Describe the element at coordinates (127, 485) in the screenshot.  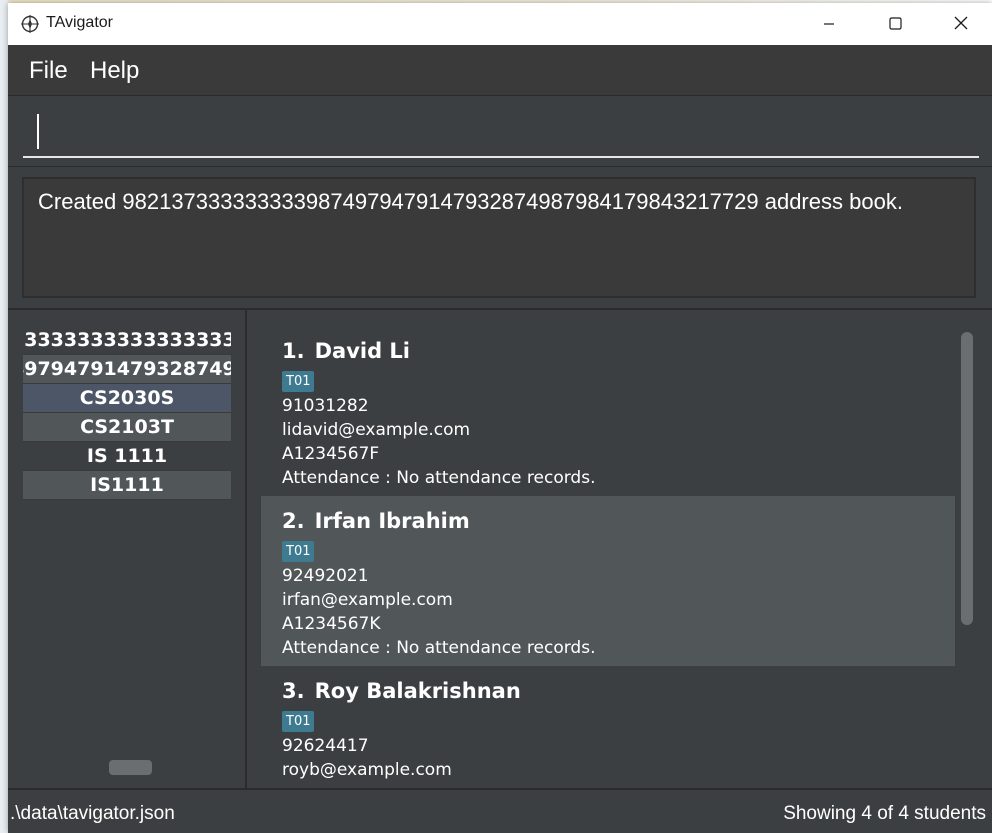
I see `course-item: IS1111` at that location.